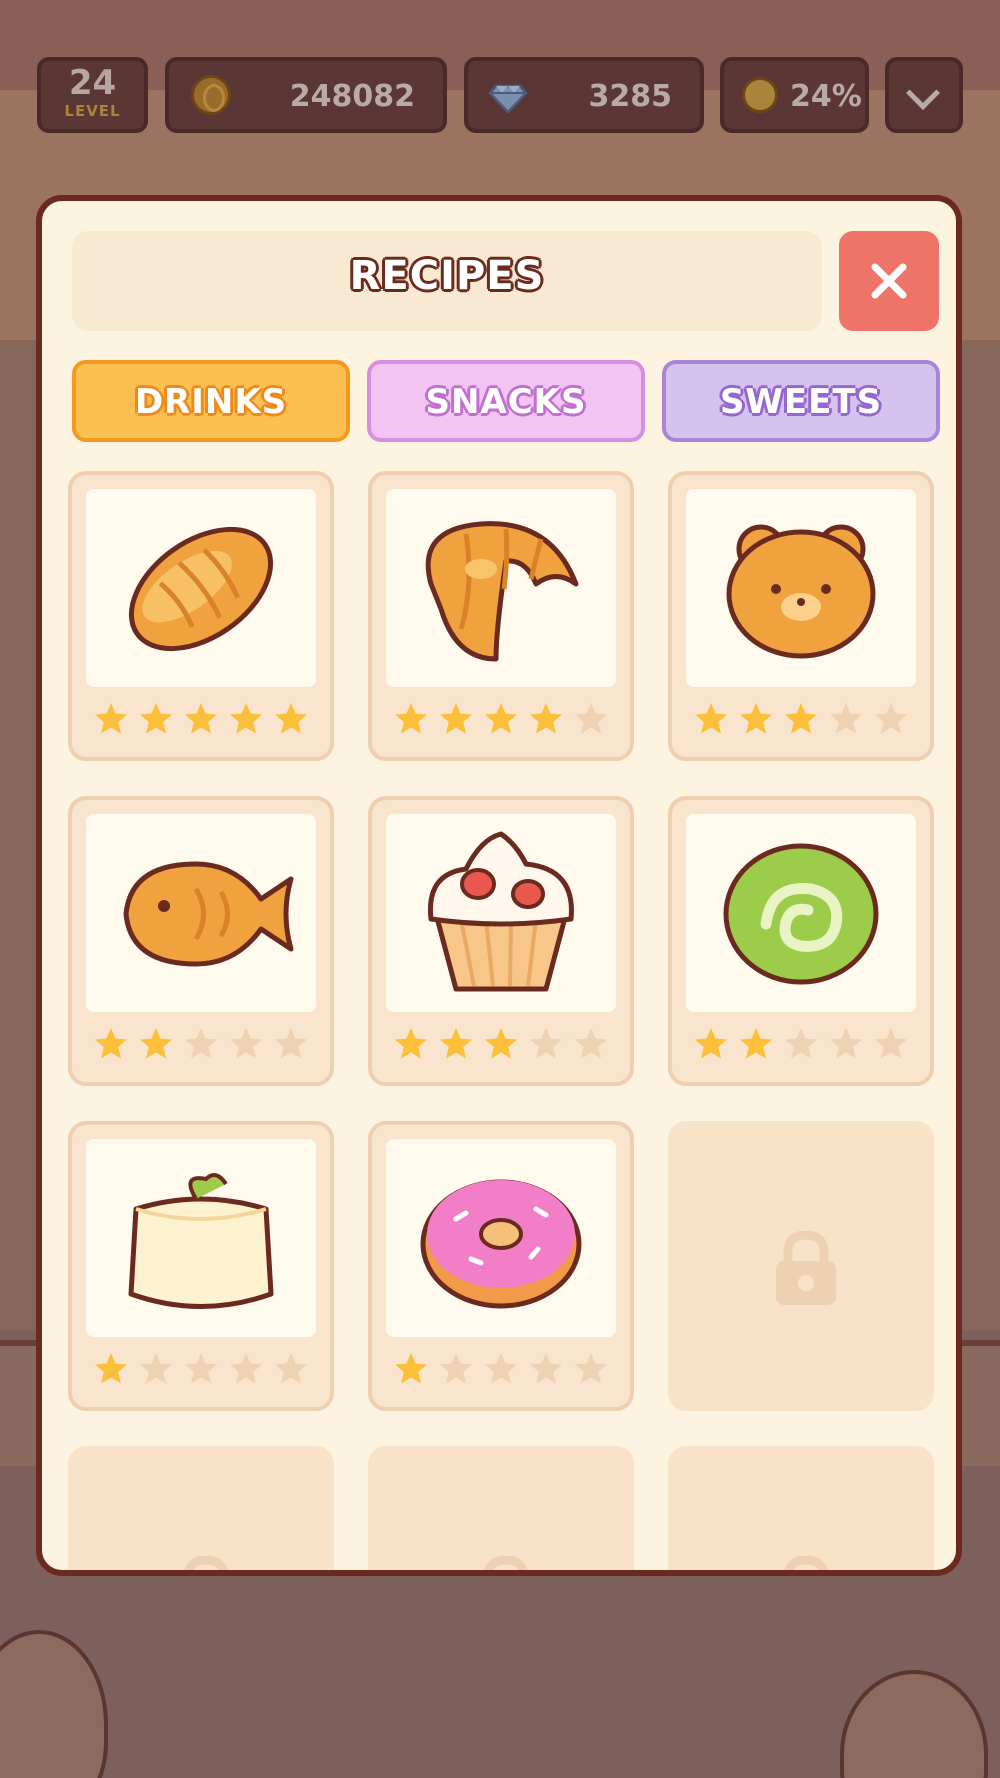  I want to click on happiness-meter: 24%, so click(794, 95).